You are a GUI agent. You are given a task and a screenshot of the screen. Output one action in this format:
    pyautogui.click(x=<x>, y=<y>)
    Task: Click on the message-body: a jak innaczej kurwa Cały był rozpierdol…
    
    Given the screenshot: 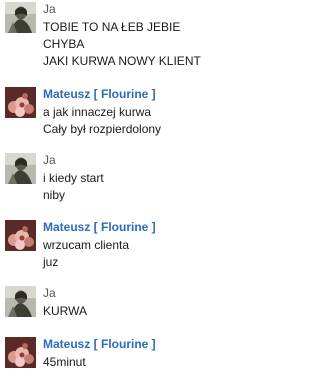 What is the action you would take?
    pyautogui.click(x=102, y=121)
    